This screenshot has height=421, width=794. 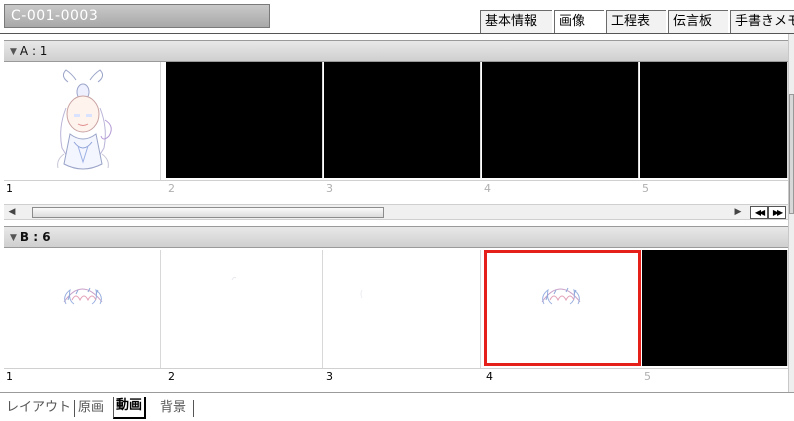 What do you see at coordinates (396, 51) in the screenshot?
I see `group-header-a: ▼ A : 1` at bounding box center [396, 51].